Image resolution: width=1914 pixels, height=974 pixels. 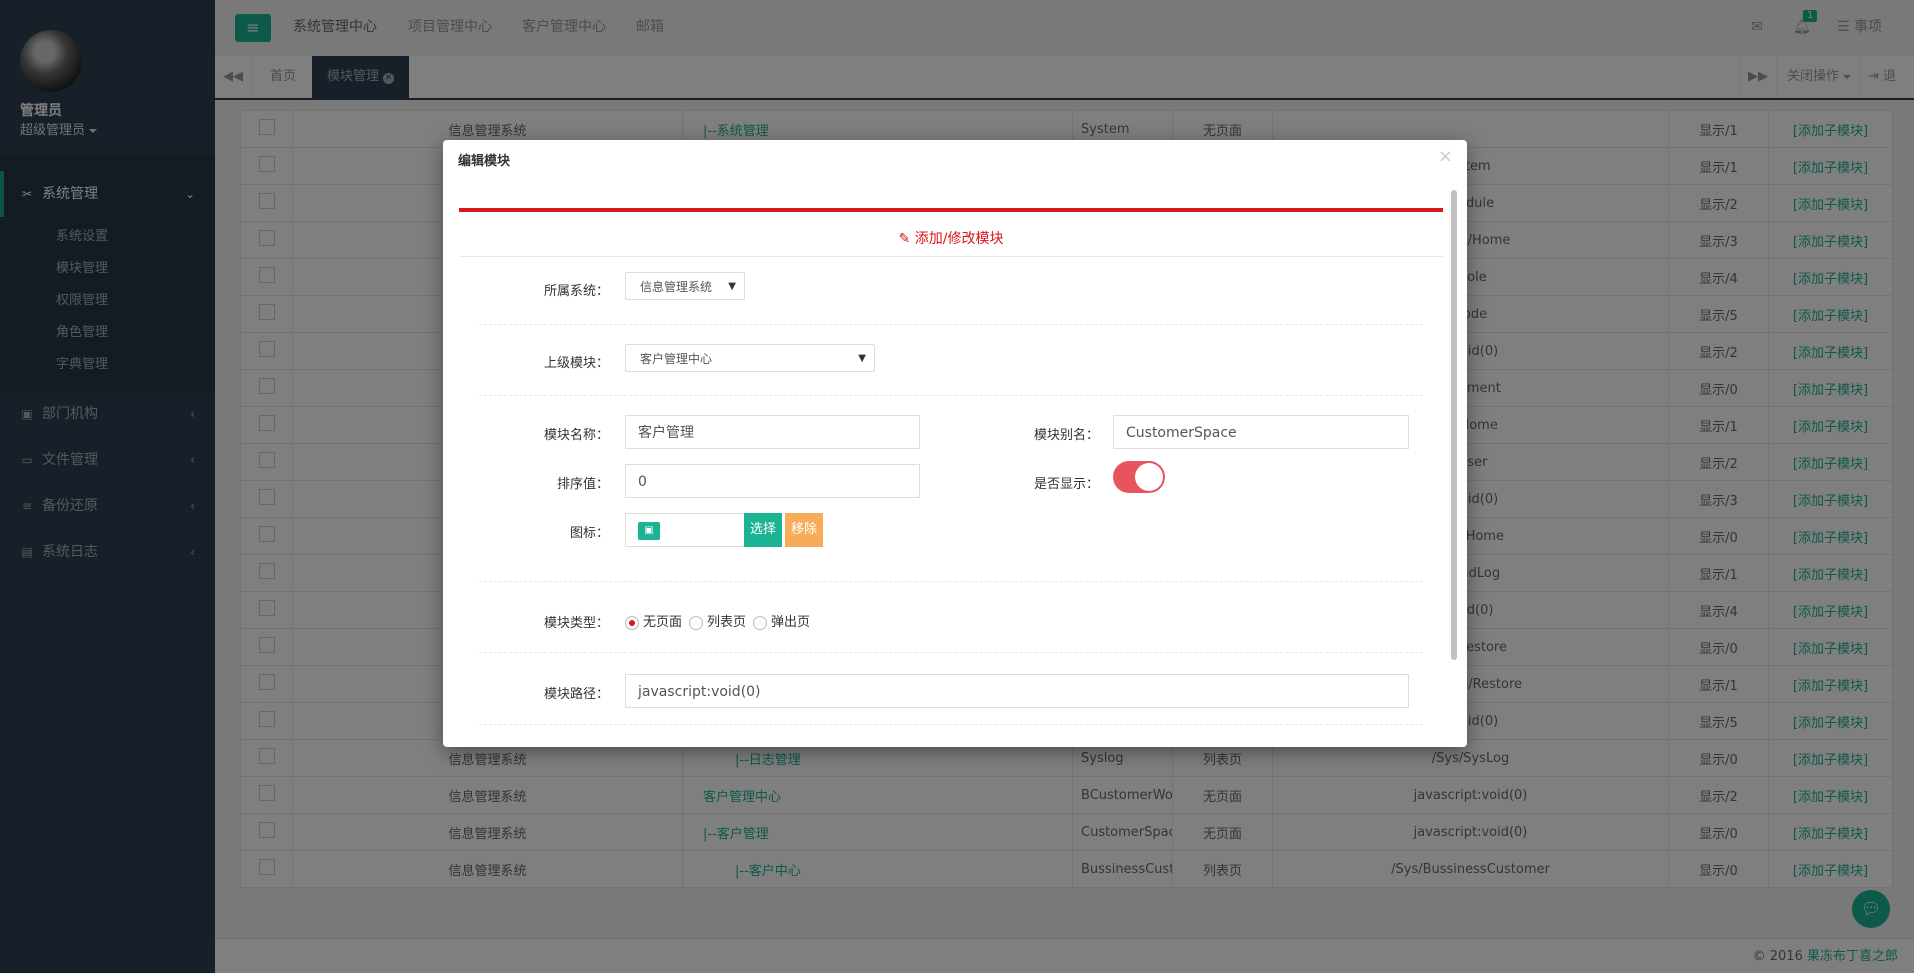 I want to click on radio-label: 无页面, so click(x=663, y=622).